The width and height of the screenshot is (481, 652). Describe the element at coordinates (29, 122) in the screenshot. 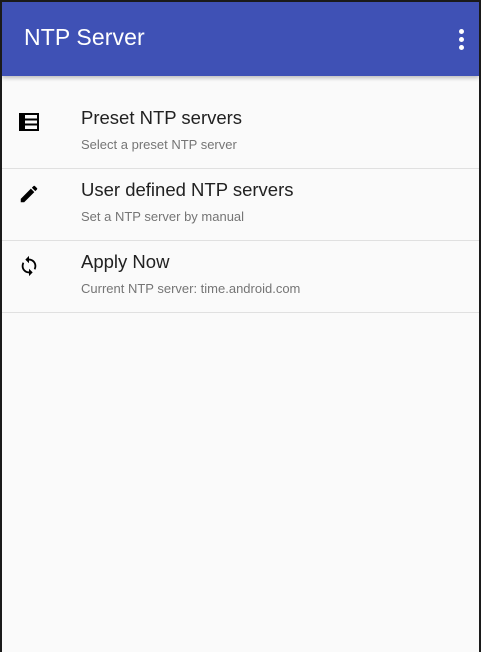

I see `list-icon` at that location.